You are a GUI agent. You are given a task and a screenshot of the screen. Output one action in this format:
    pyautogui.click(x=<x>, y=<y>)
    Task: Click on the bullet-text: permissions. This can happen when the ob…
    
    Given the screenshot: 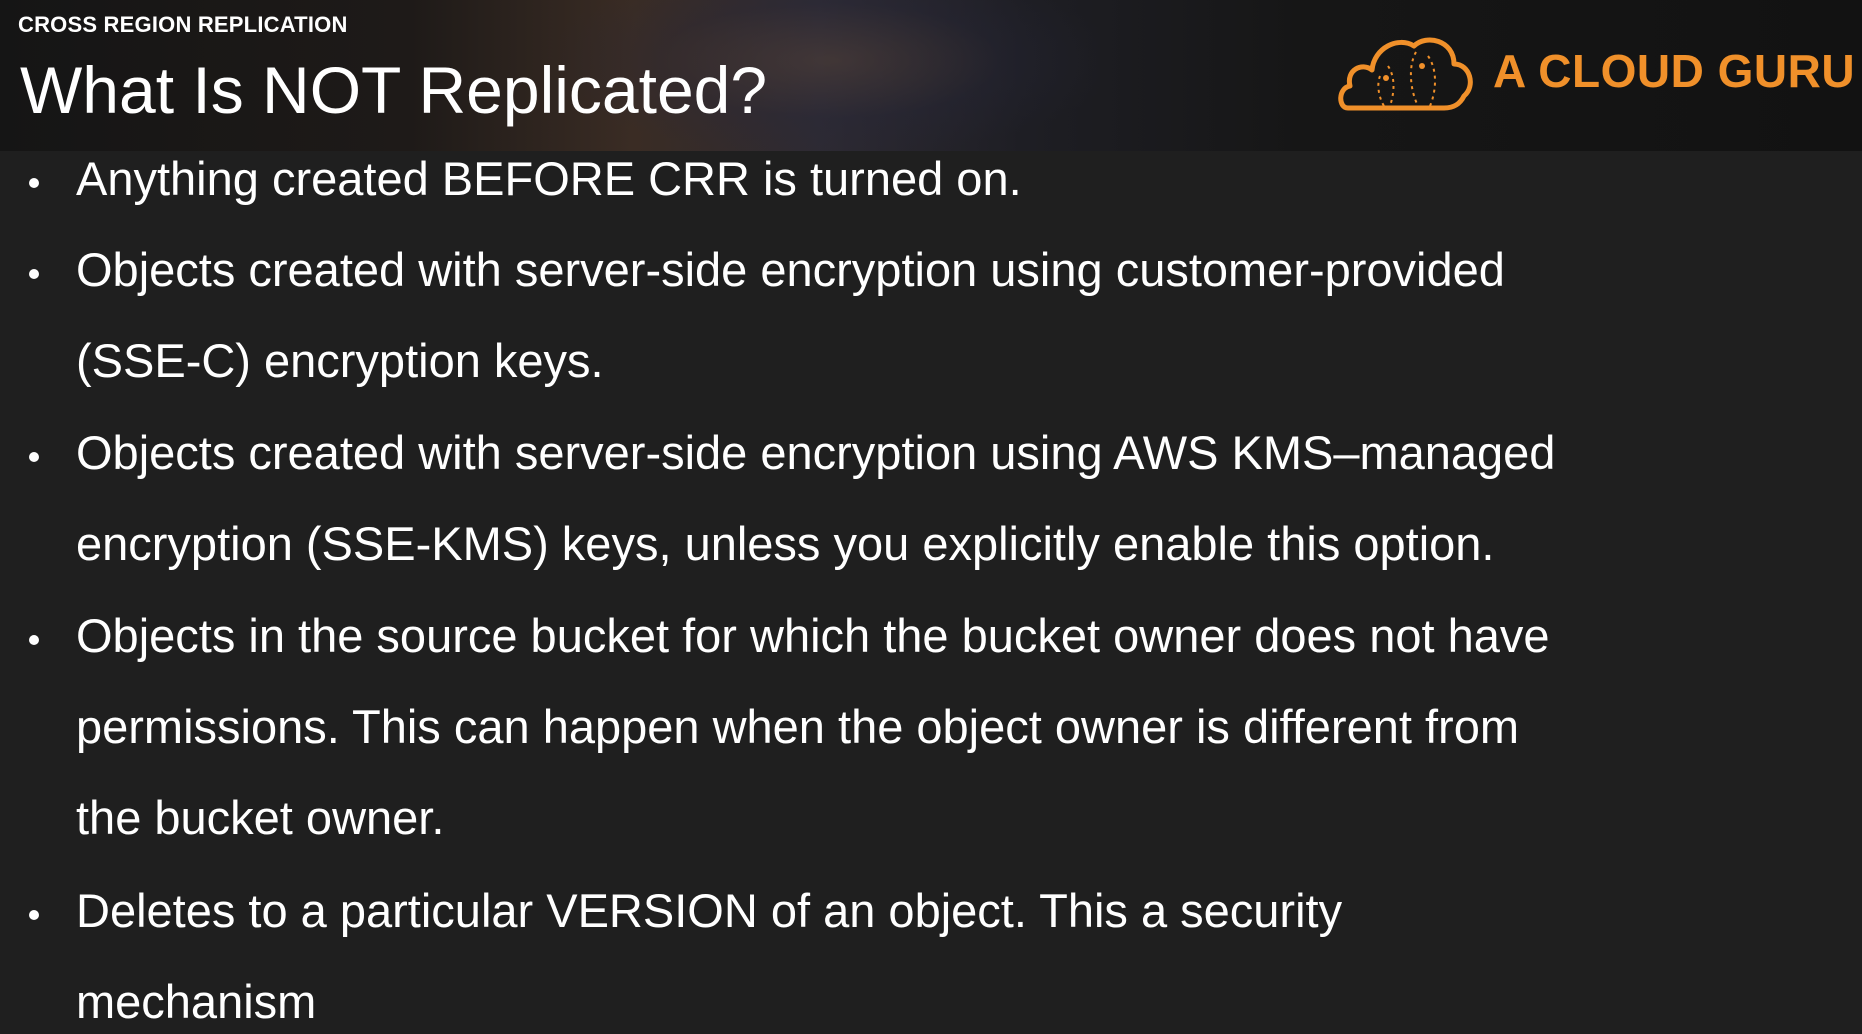 What is the action you would take?
    pyautogui.click(x=797, y=726)
    